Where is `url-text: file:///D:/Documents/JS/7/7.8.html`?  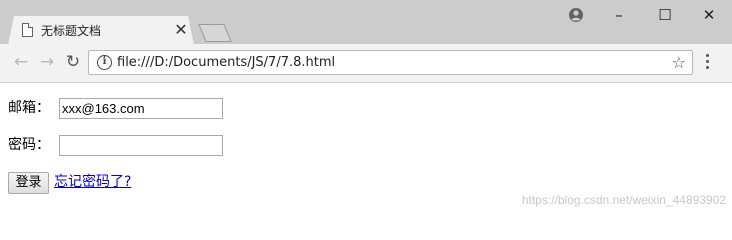
url-text: file:///D:/Documents/JS/7/7.8.html is located at coordinates (226, 63).